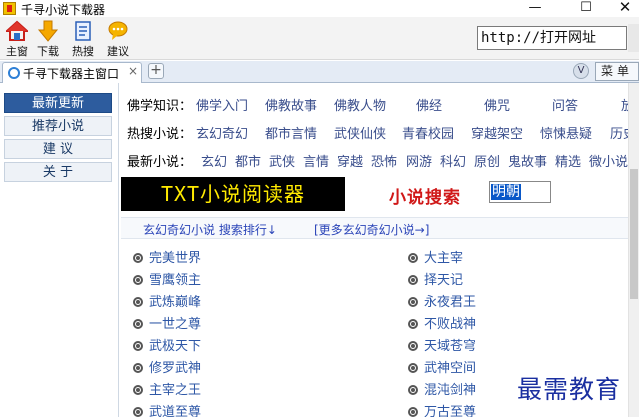 The image size is (639, 417). What do you see at coordinates (167, 279) in the screenshot?
I see `list-item: 雪鹰领主` at bounding box center [167, 279].